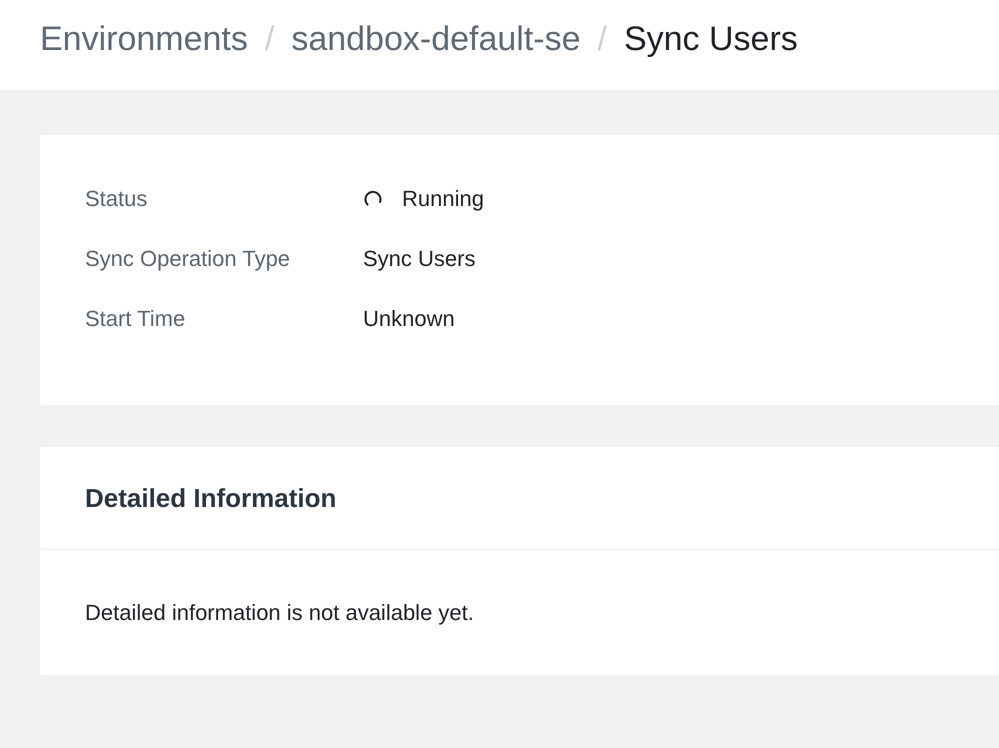 The width and height of the screenshot is (999, 748). I want to click on breadcrumb-current: Sync Users, so click(711, 39).